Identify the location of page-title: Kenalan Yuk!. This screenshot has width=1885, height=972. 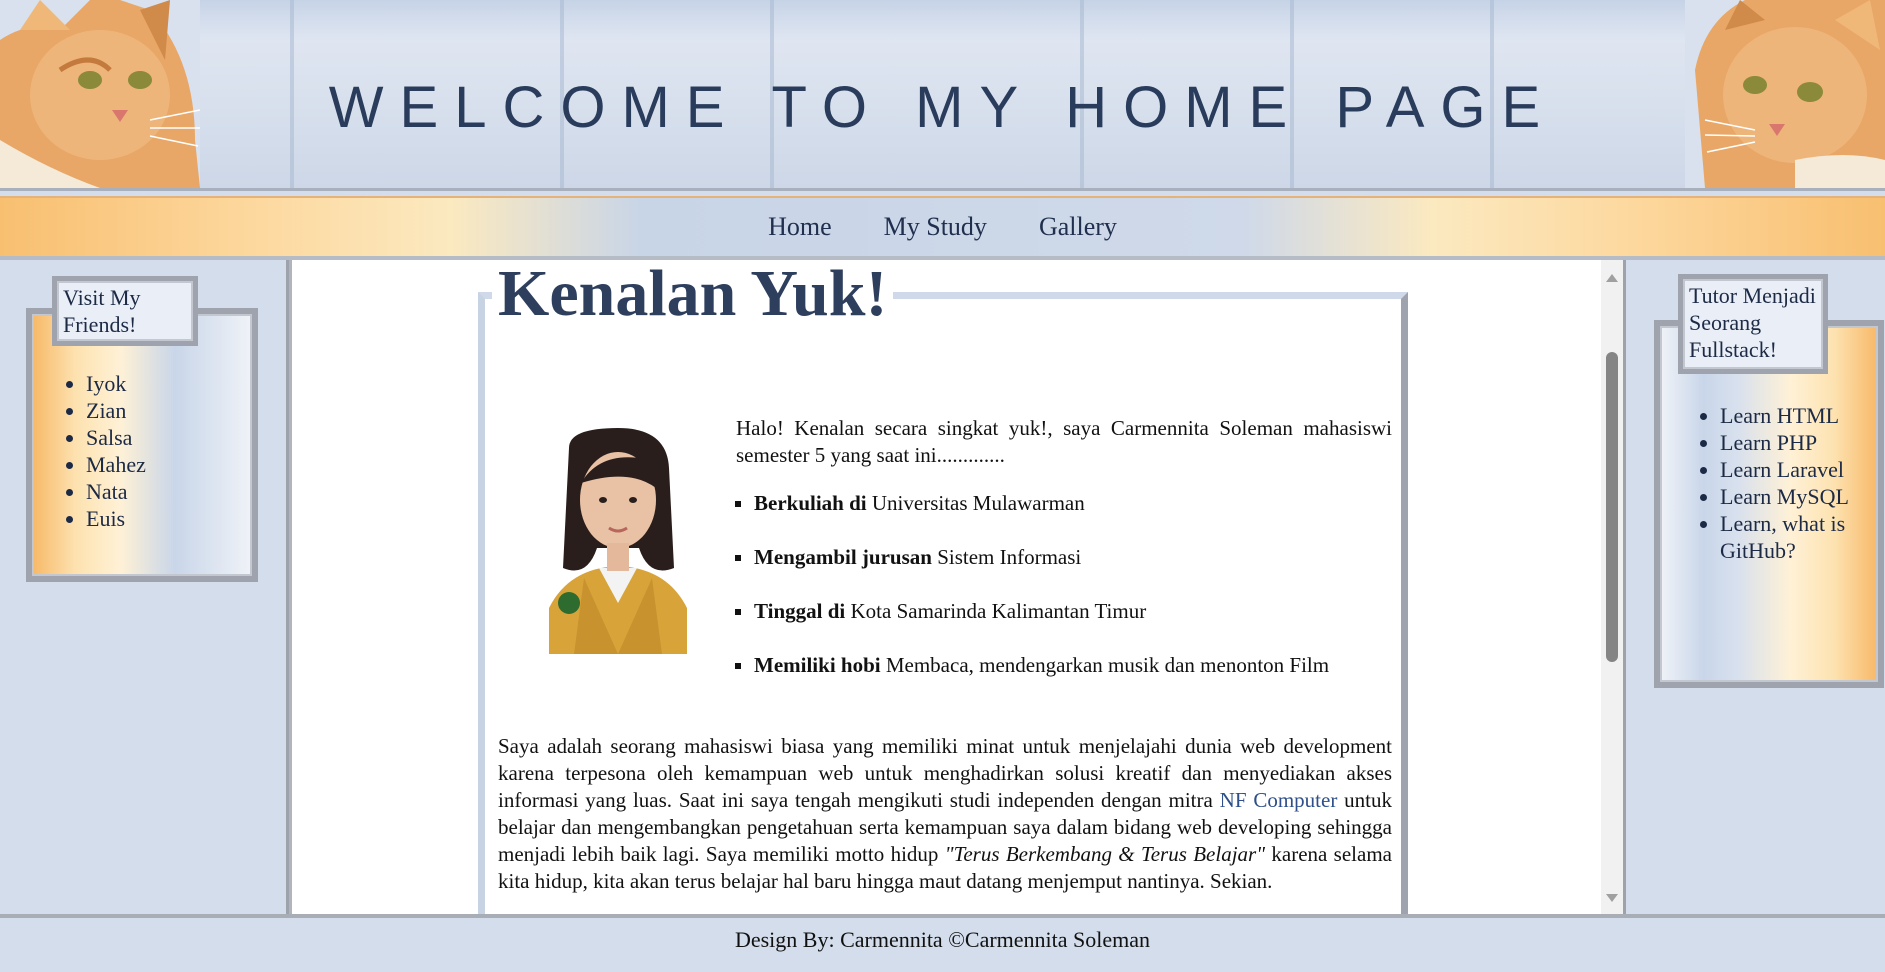
(693, 297).